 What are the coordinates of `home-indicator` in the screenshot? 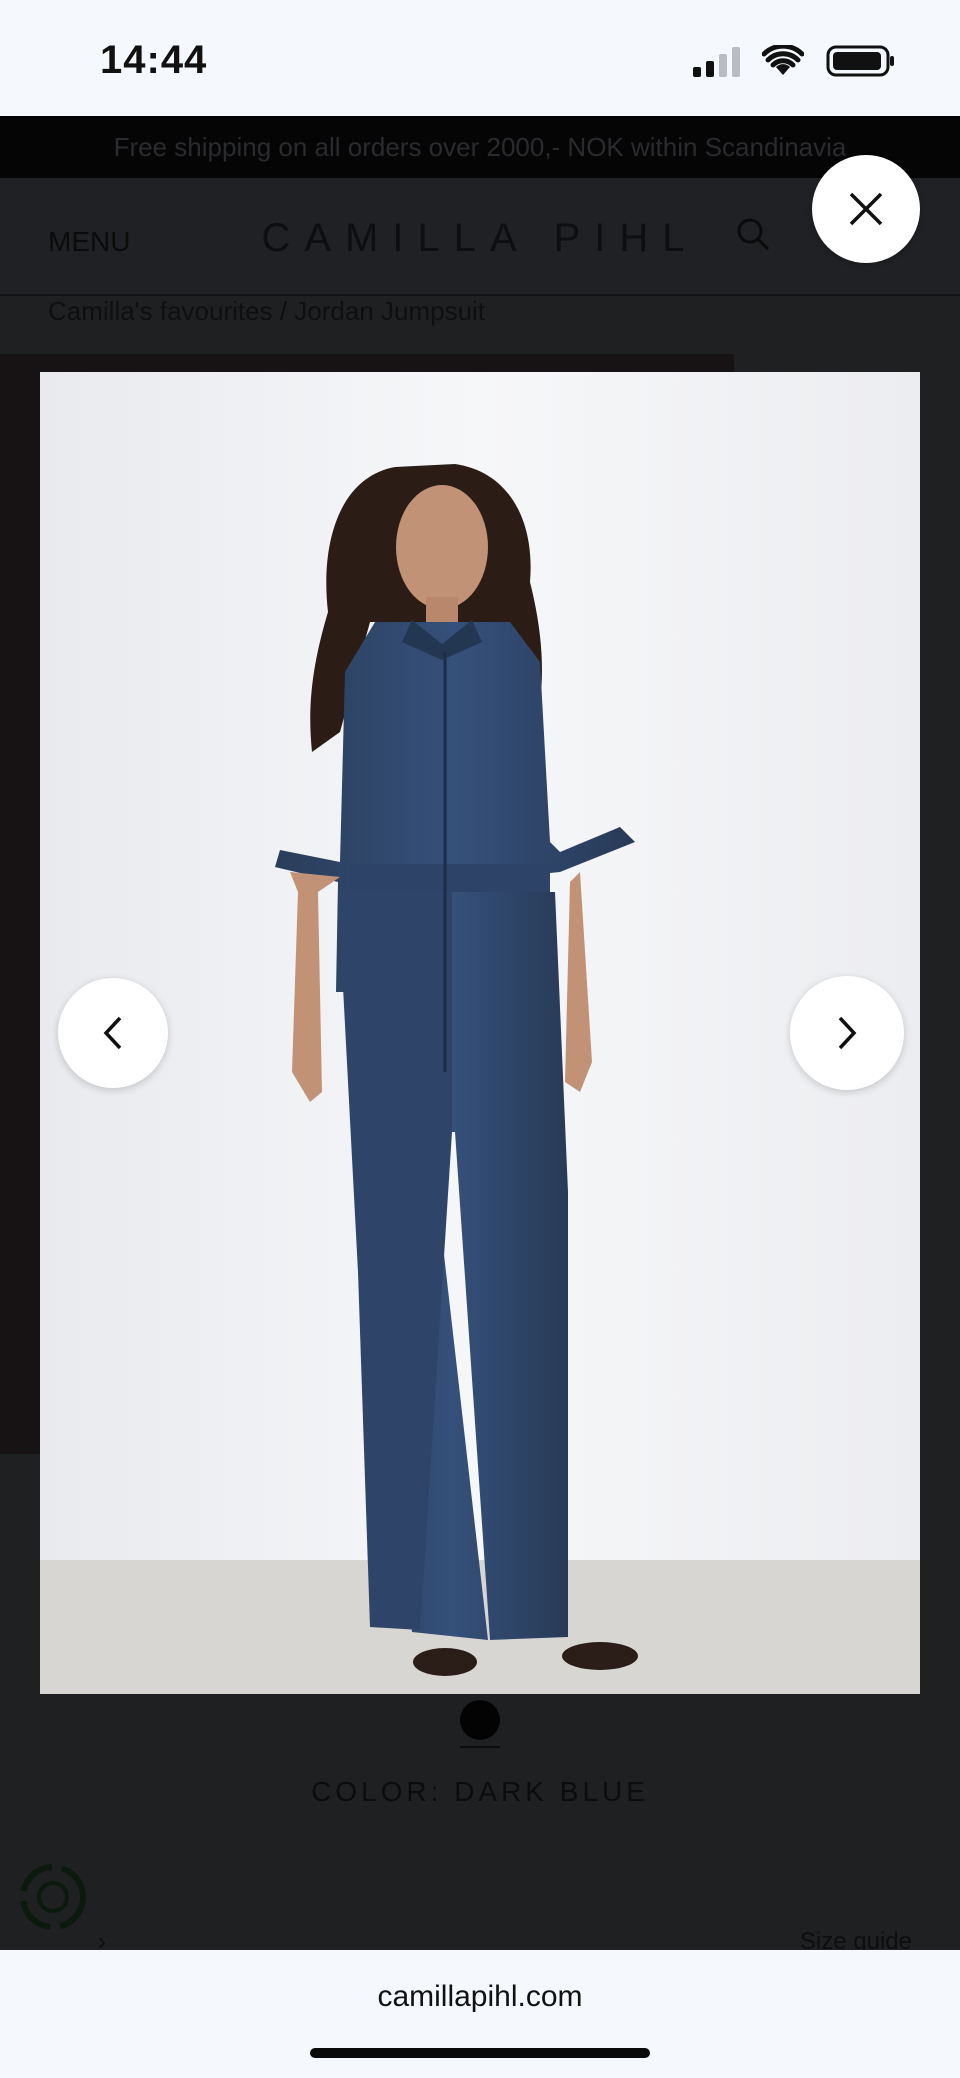 It's located at (480, 2053).